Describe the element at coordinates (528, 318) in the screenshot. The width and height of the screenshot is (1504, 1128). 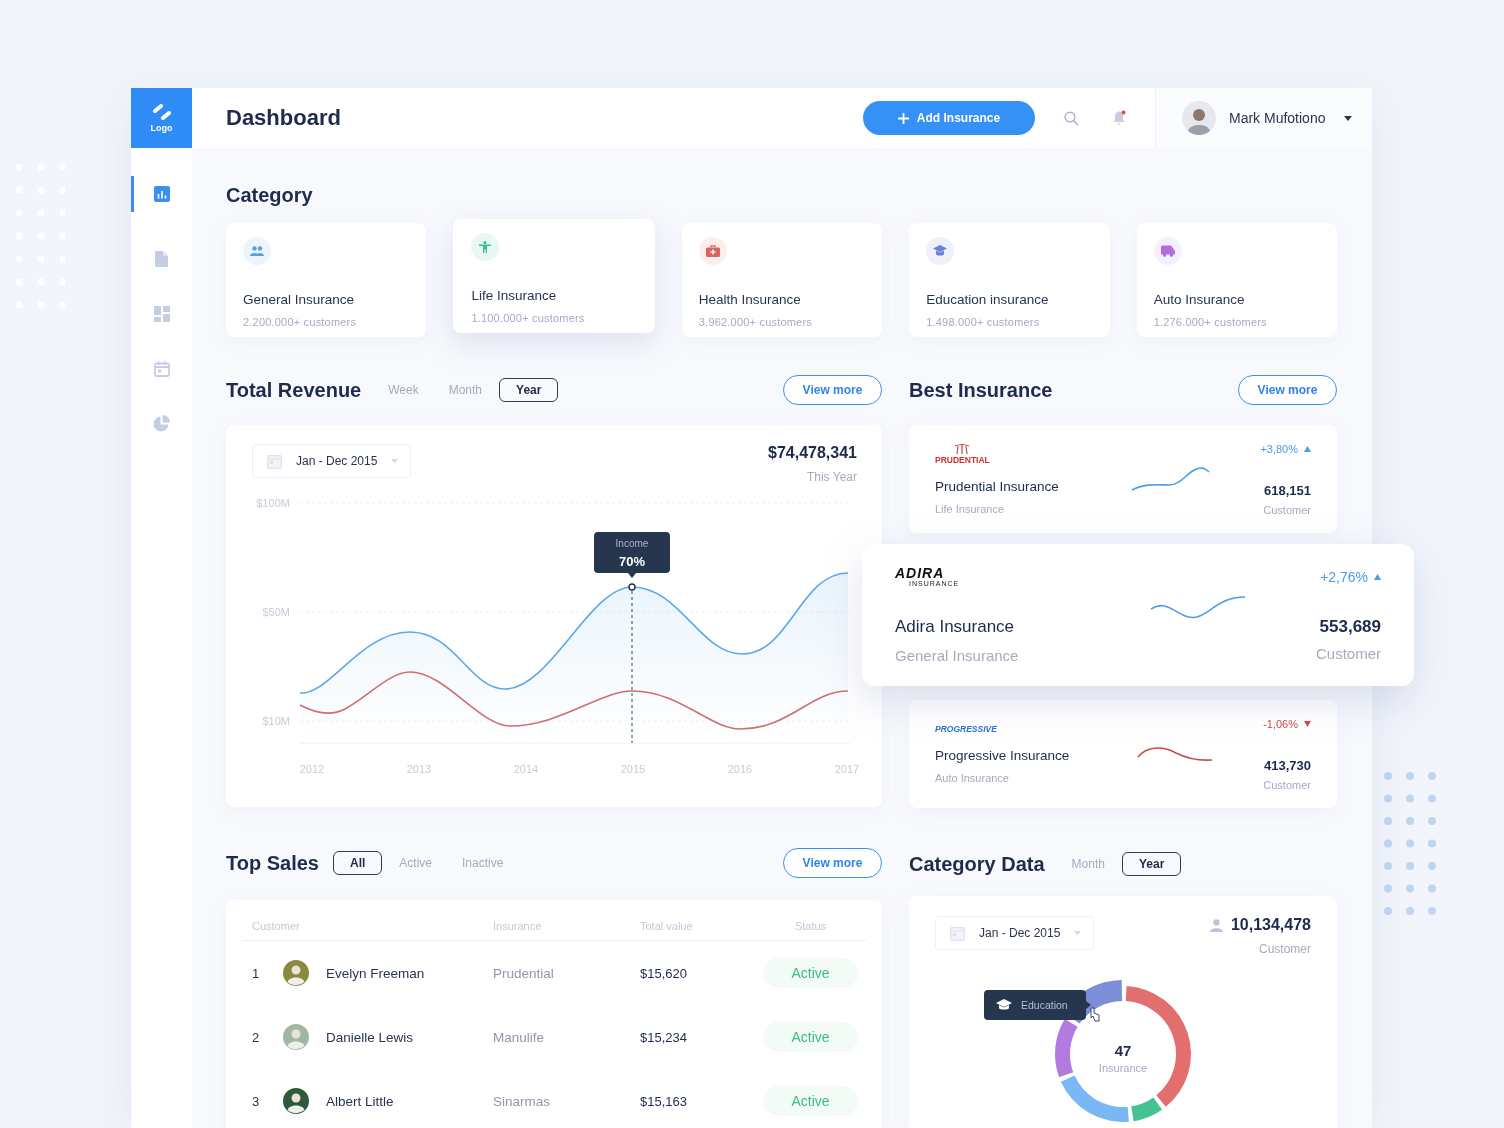
I see `customer-count: 1.100.000+ customers` at that location.